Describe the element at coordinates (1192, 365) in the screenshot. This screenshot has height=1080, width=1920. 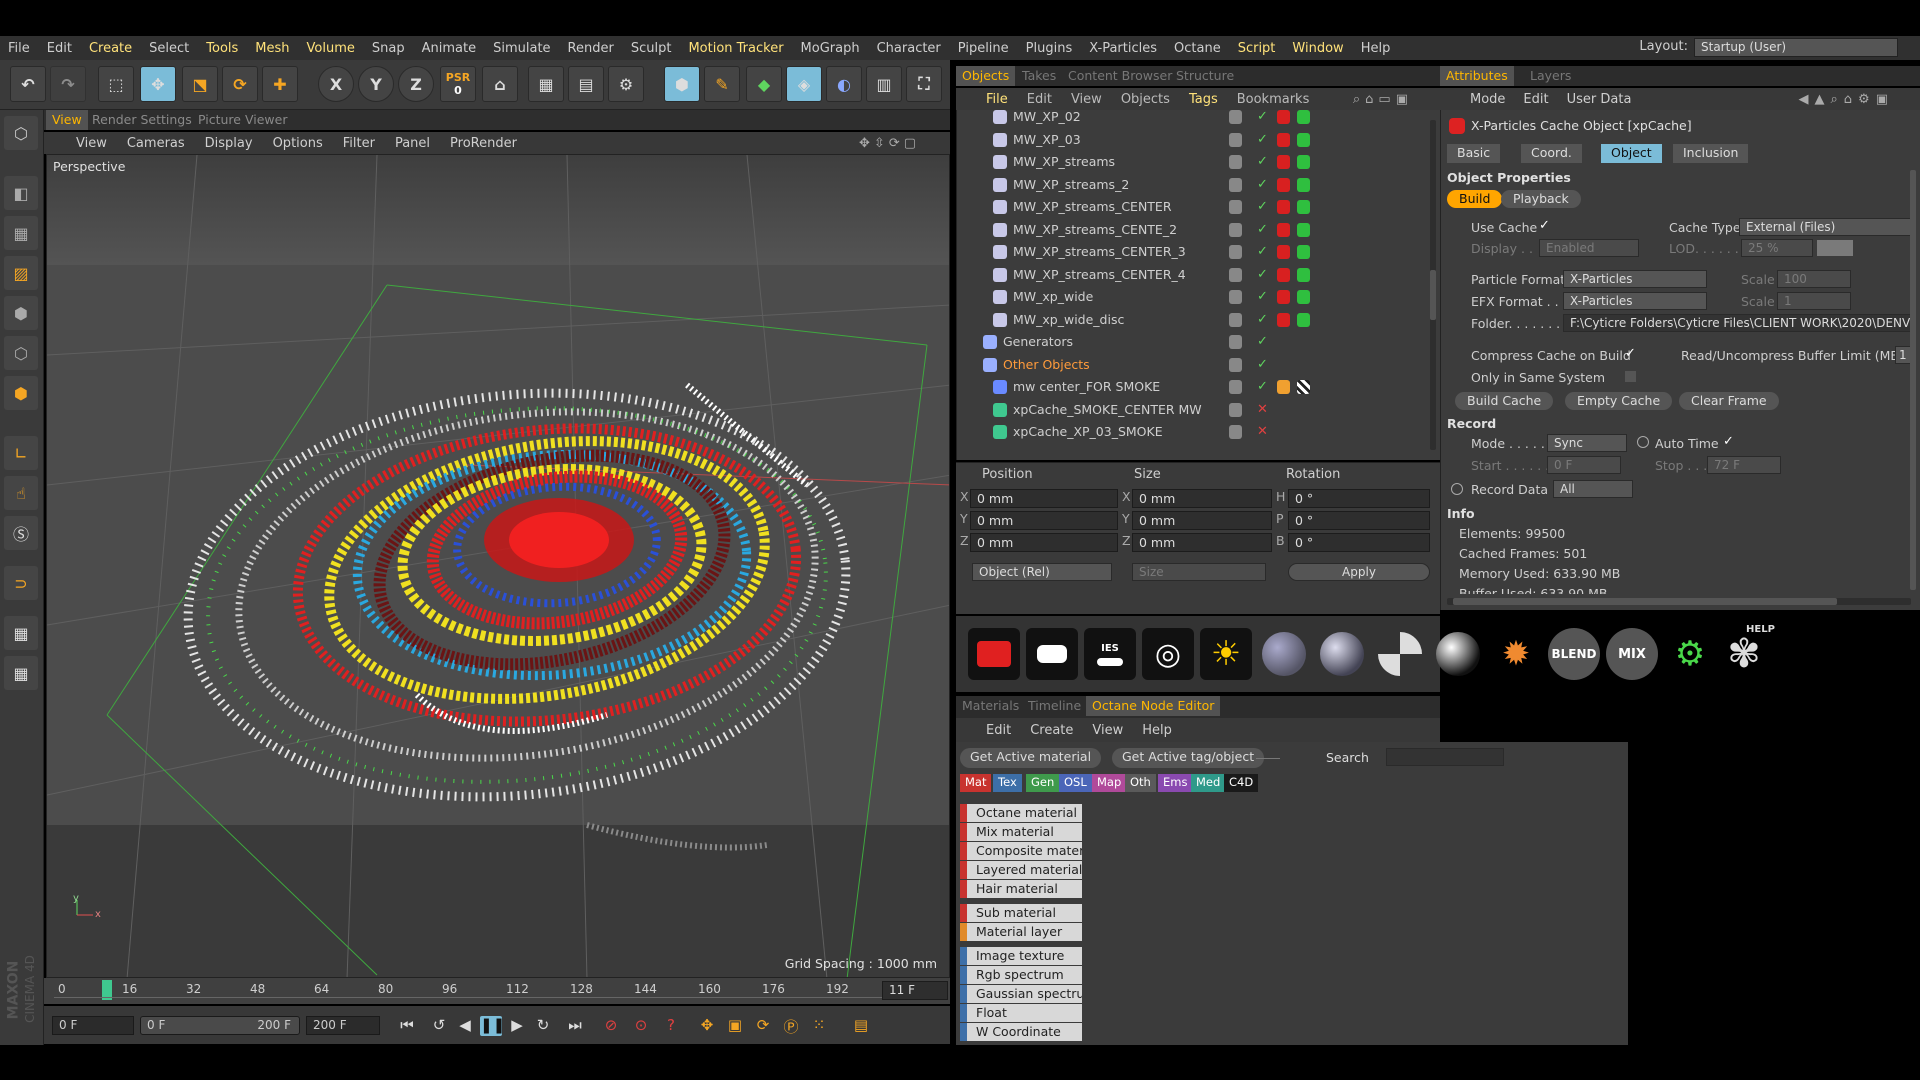
I see `object-row: Other Objects ✓` at that location.